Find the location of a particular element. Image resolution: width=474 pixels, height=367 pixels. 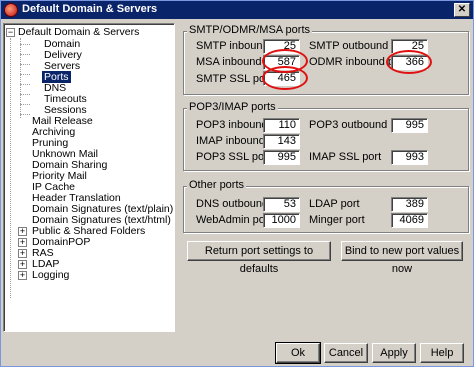

close-icon: ✕ is located at coordinates (462, 10).